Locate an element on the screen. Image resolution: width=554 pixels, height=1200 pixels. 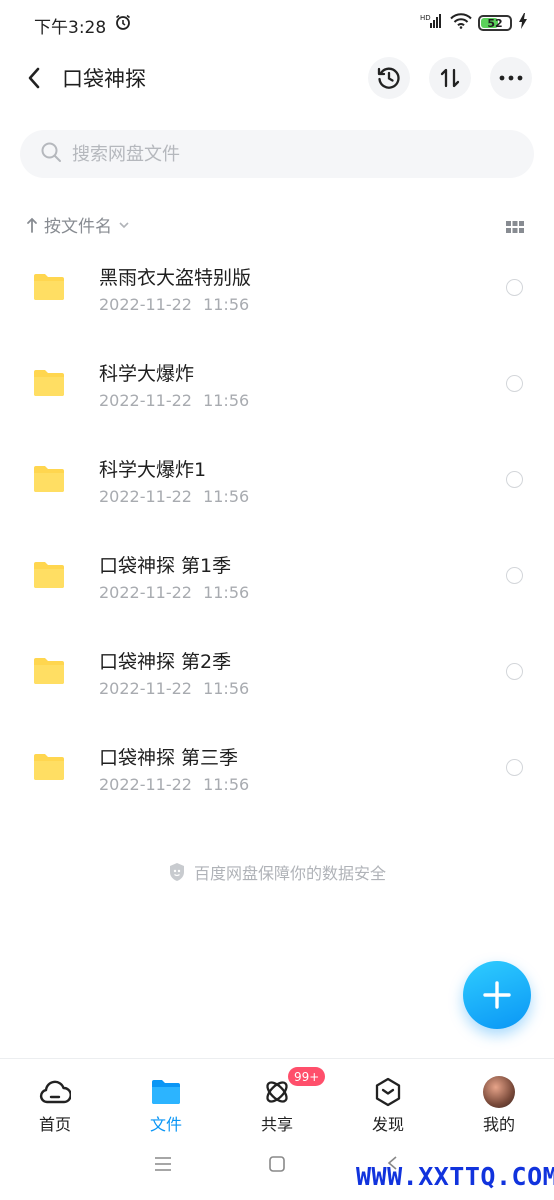
file-row: 口袋神探 第三季 2022-11-22 11:56 is located at coordinates (277, 770).